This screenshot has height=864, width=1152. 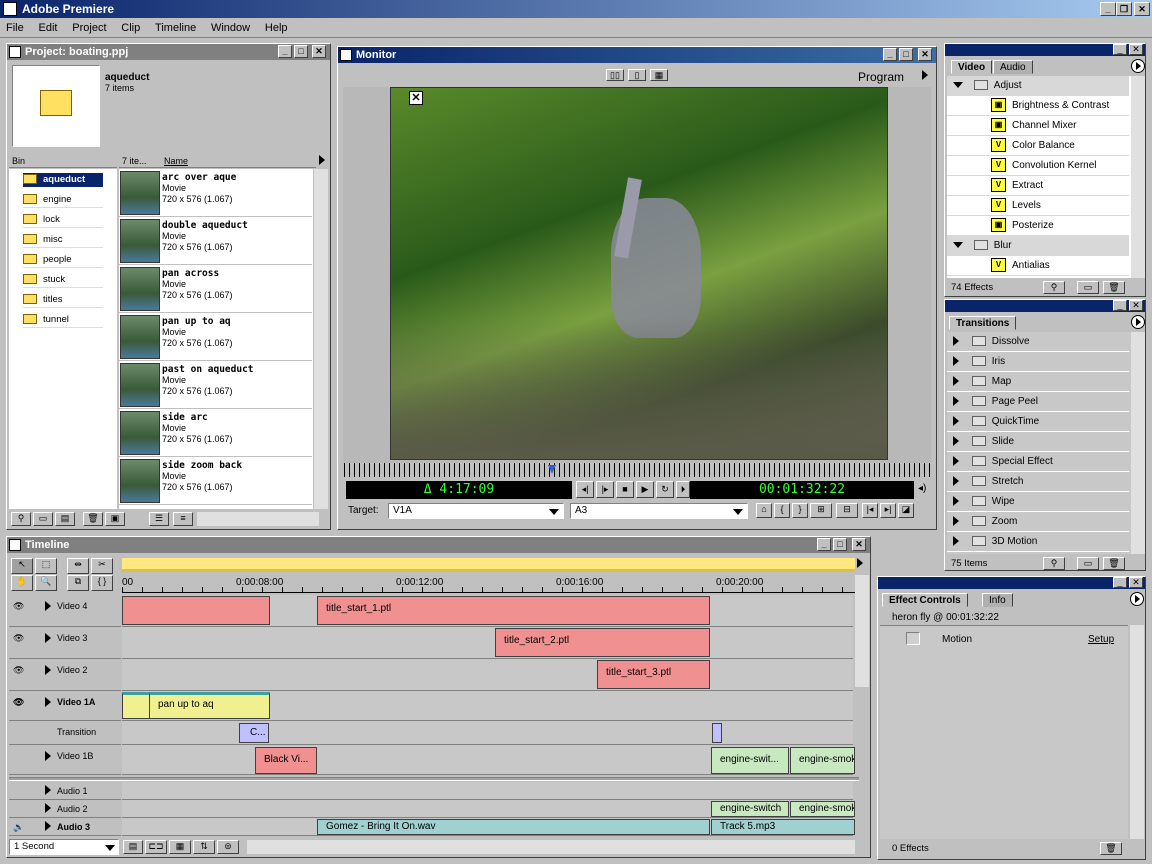 What do you see at coordinates (65, 675) in the screenshot?
I see `track-header-video-2: 👁 Video 2` at bounding box center [65, 675].